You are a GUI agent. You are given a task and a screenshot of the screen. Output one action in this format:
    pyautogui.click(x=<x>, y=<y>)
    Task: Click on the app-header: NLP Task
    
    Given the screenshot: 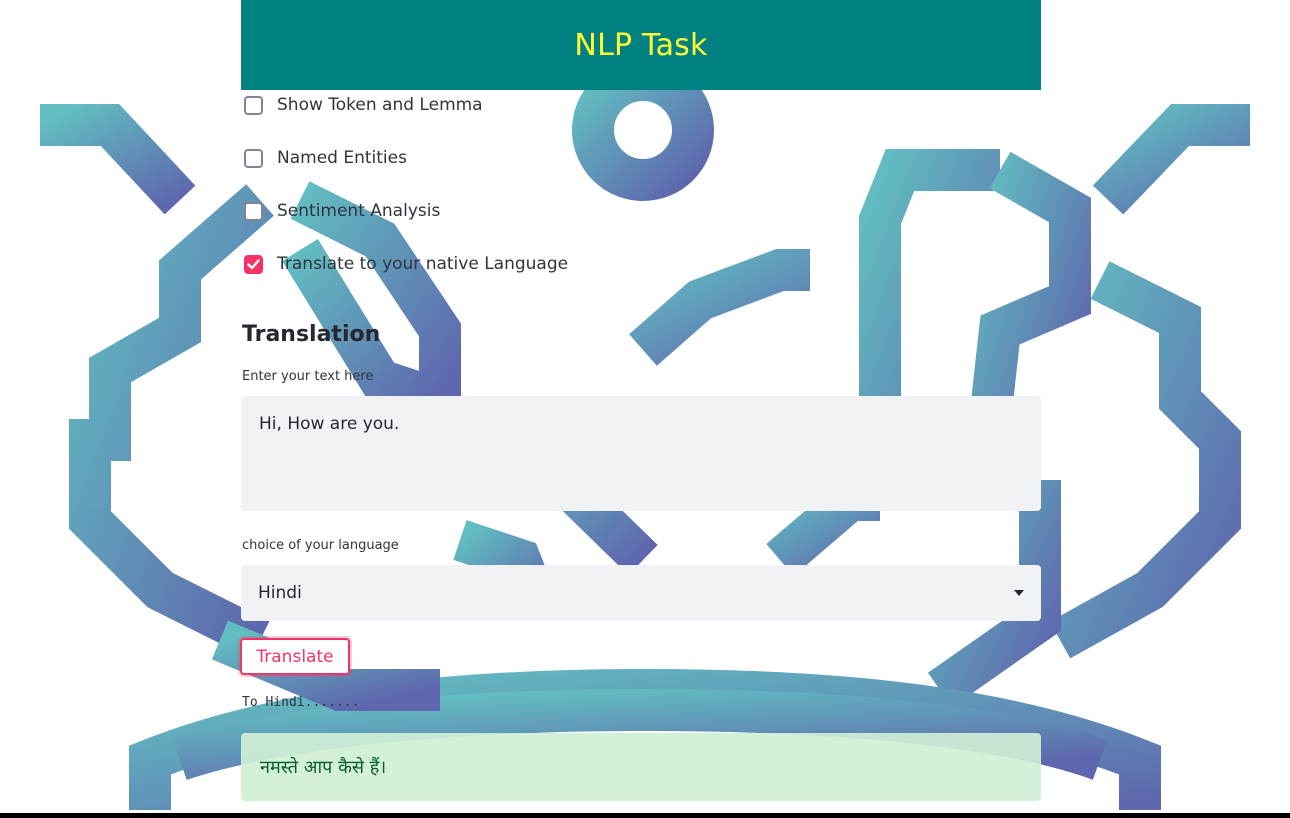 What is the action you would take?
    pyautogui.click(x=641, y=45)
    